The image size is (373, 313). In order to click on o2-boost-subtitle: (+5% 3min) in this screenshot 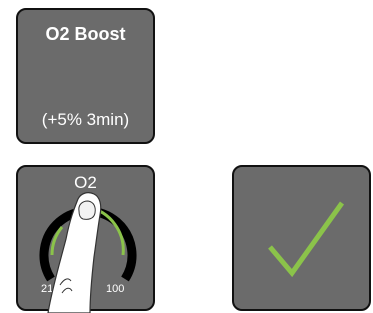, I will do `click(85, 119)`.